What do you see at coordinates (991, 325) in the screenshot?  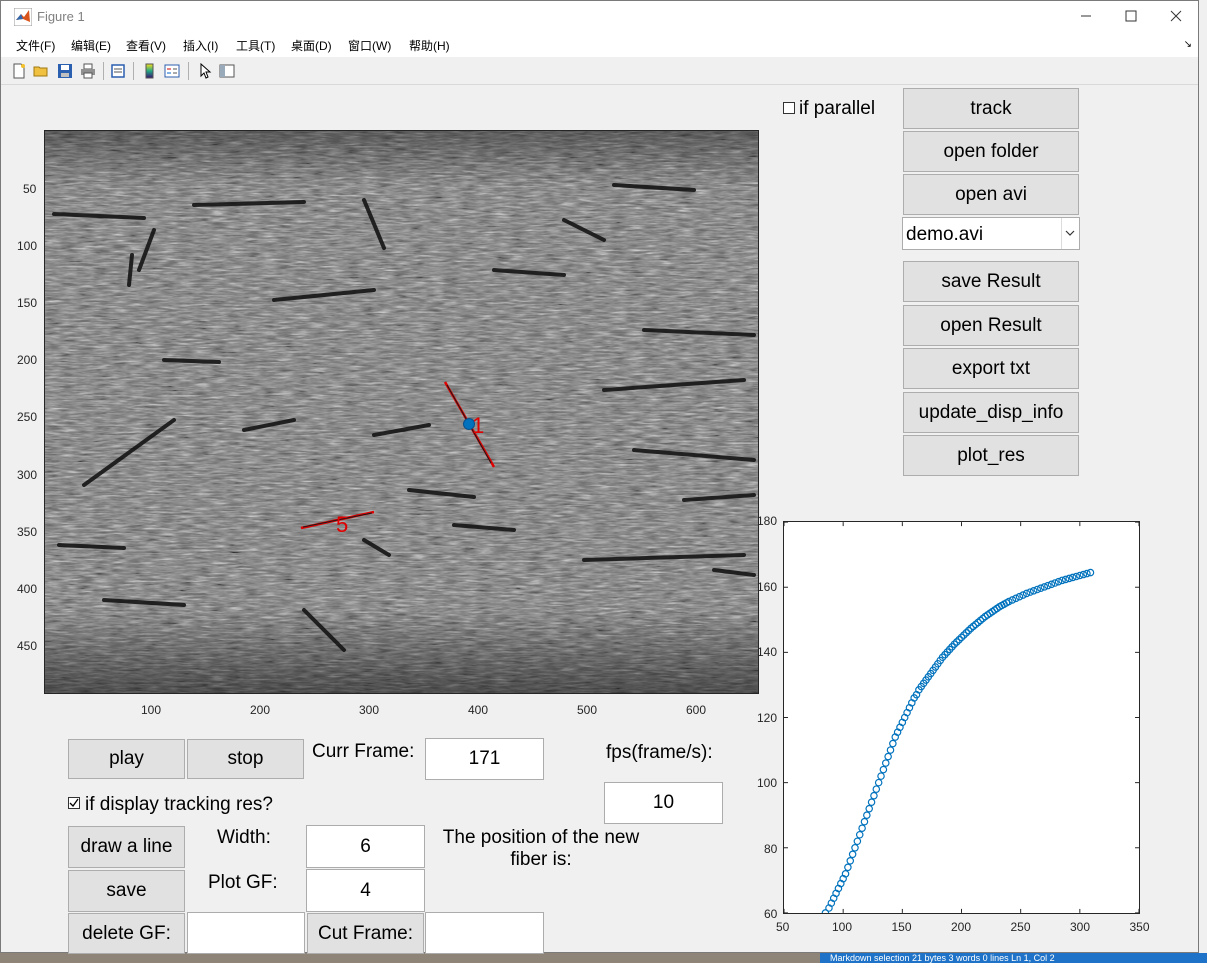 I see `open-result-button: open Result` at bounding box center [991, 325].